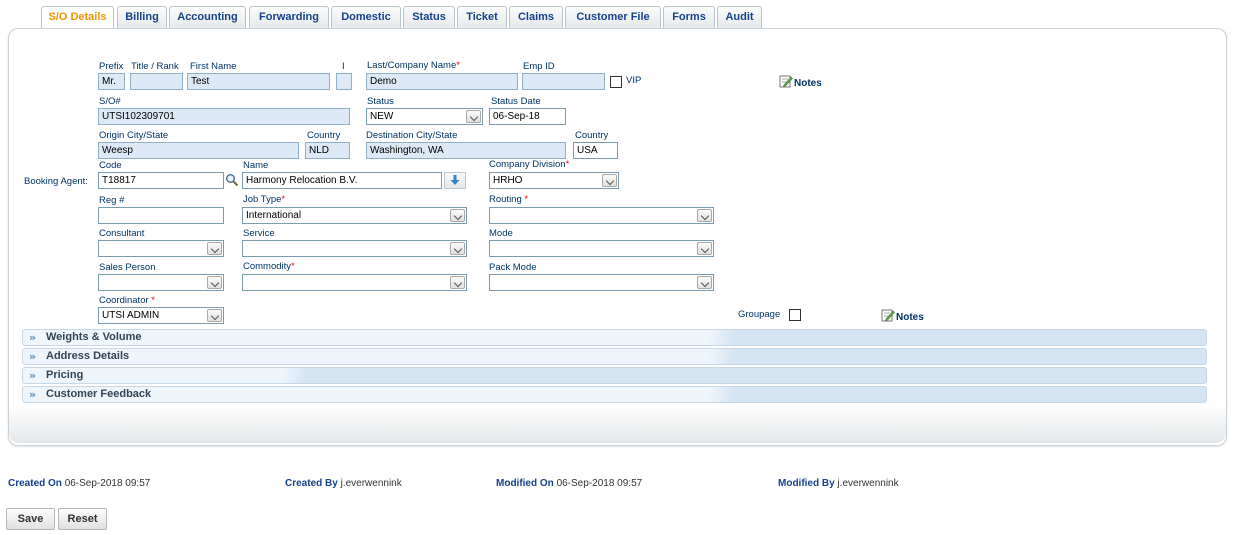  I want to click on modified-by: Modified By j.everwennink, so click(838, 483).